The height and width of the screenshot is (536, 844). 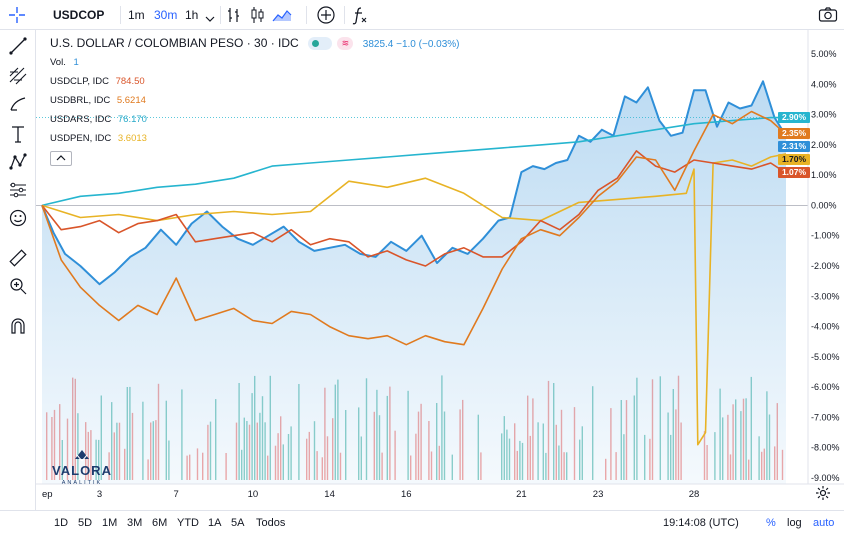 What do you see at coordinates (220, 15) in the screenshot?
I see `toolbar-divider` at bounding box center [220, 15].